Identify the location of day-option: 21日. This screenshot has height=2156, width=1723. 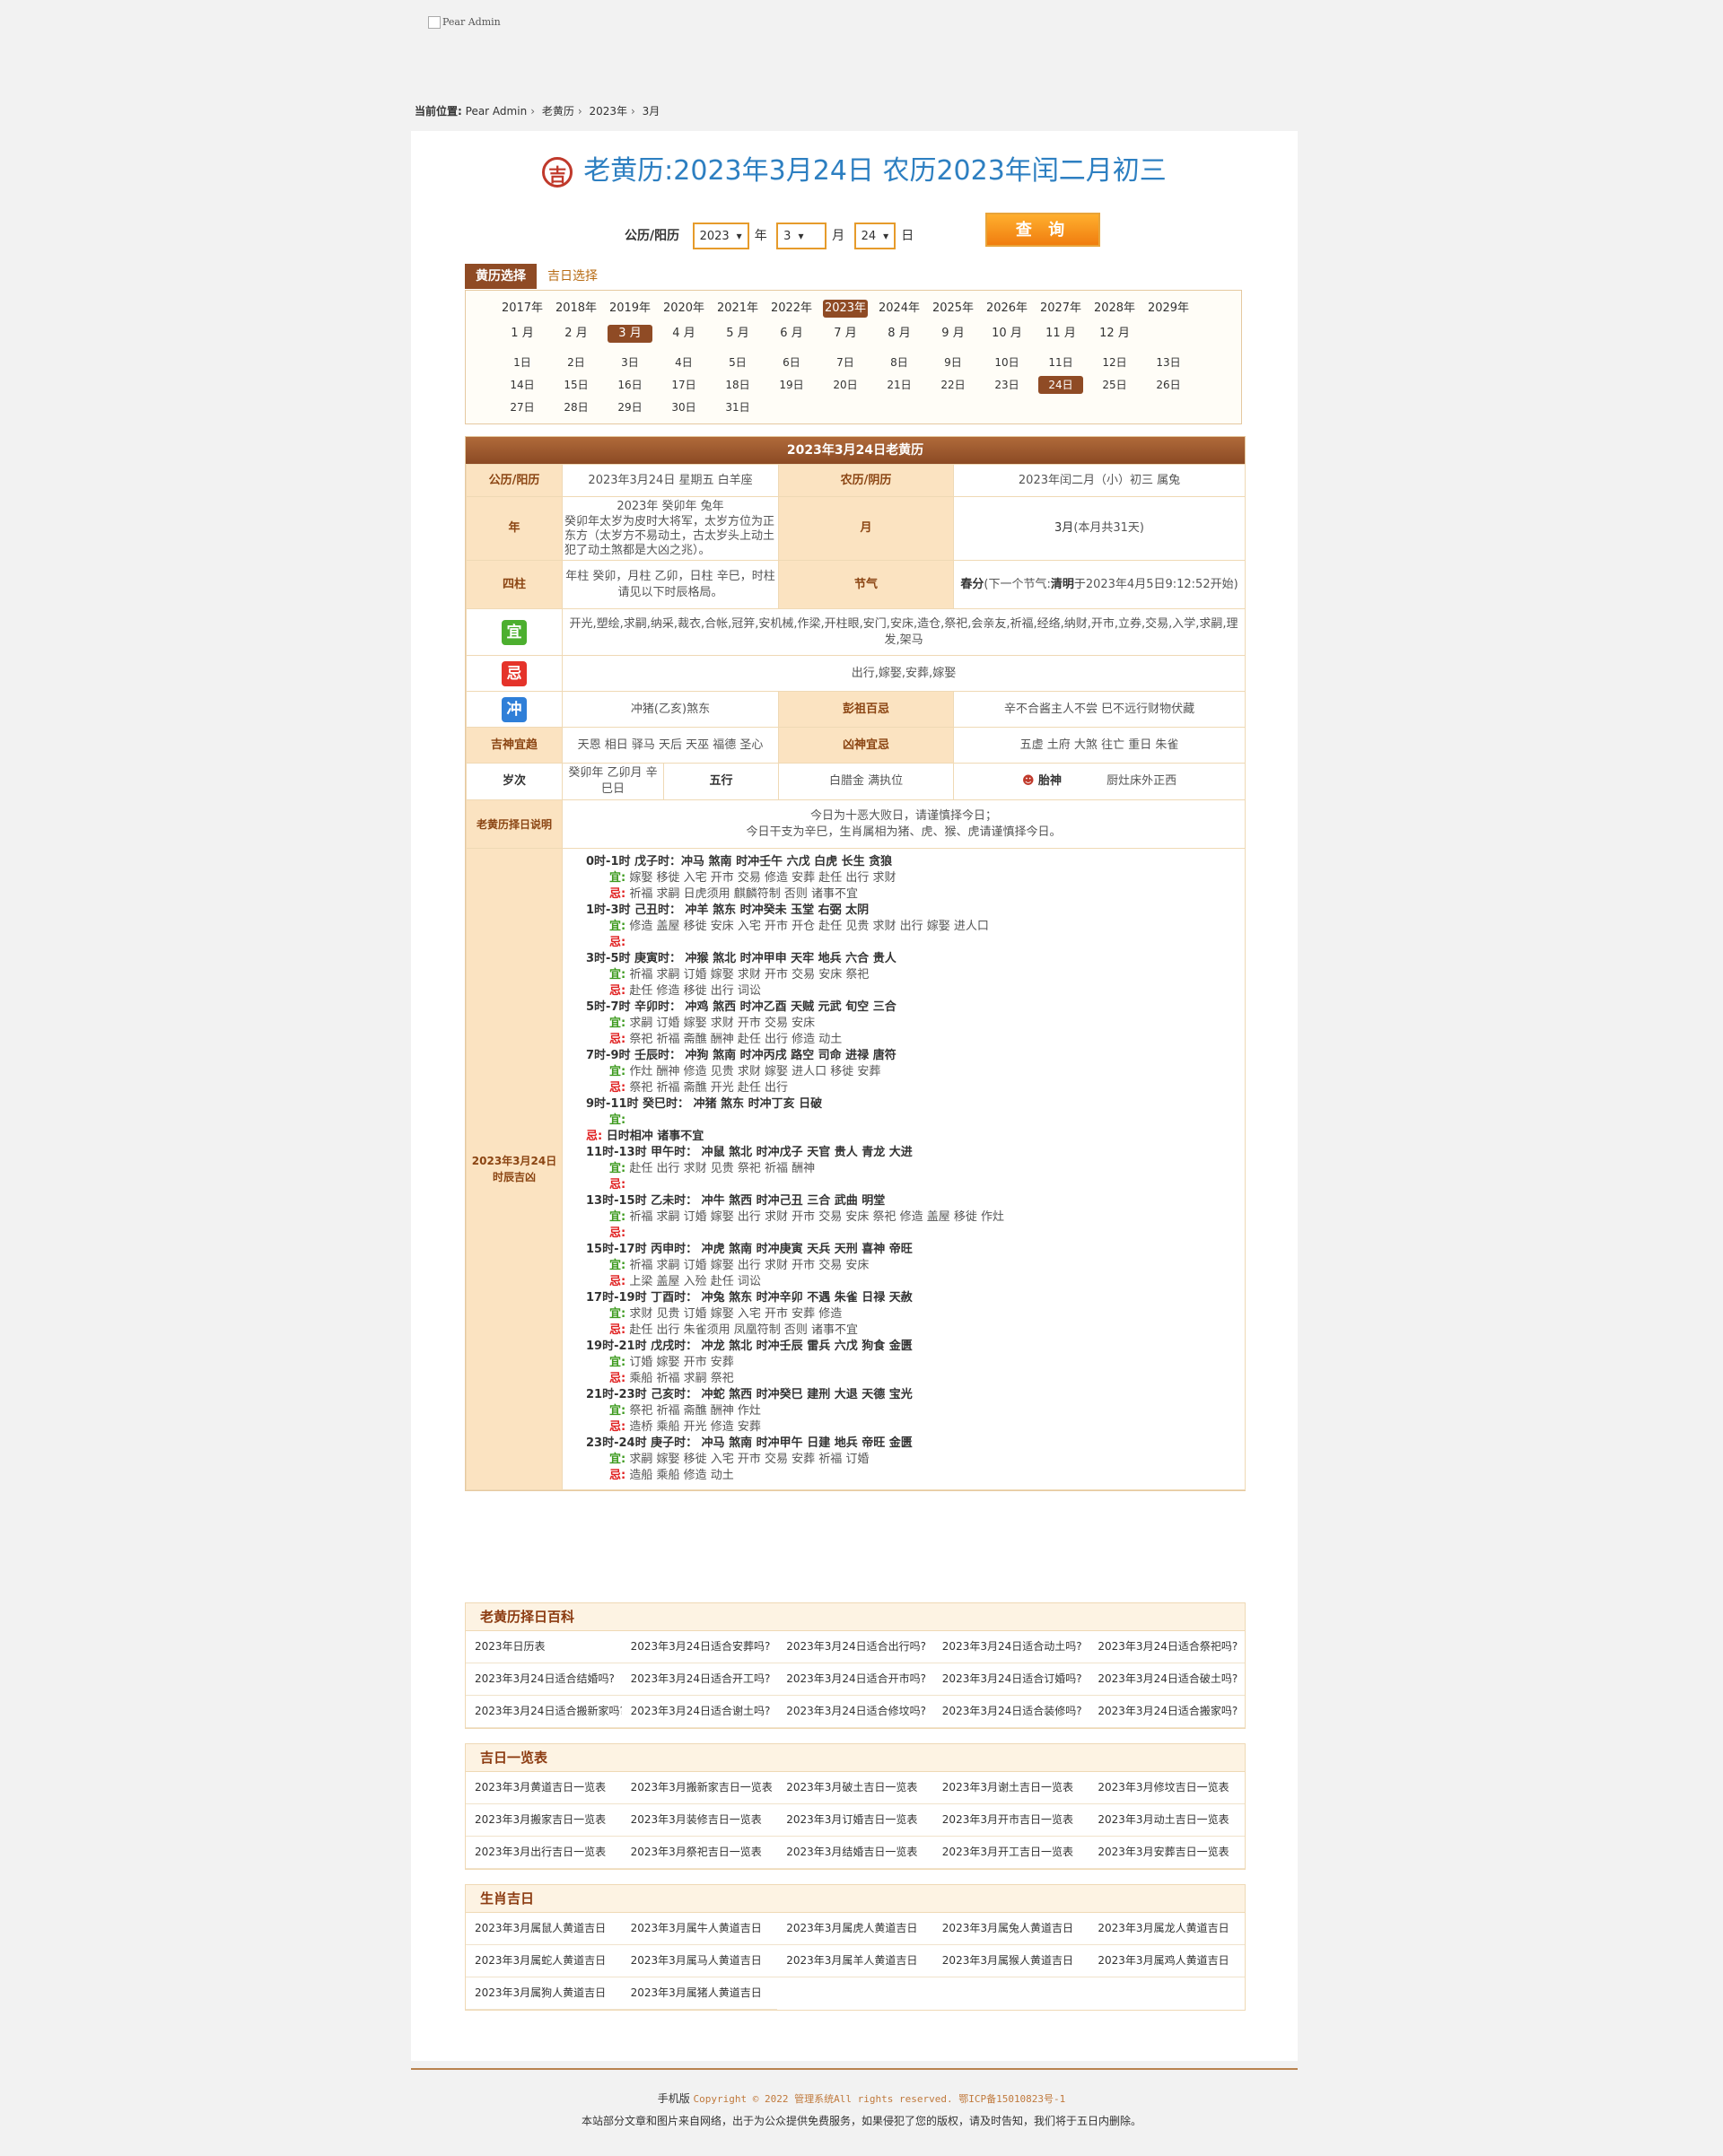
(899, 385).